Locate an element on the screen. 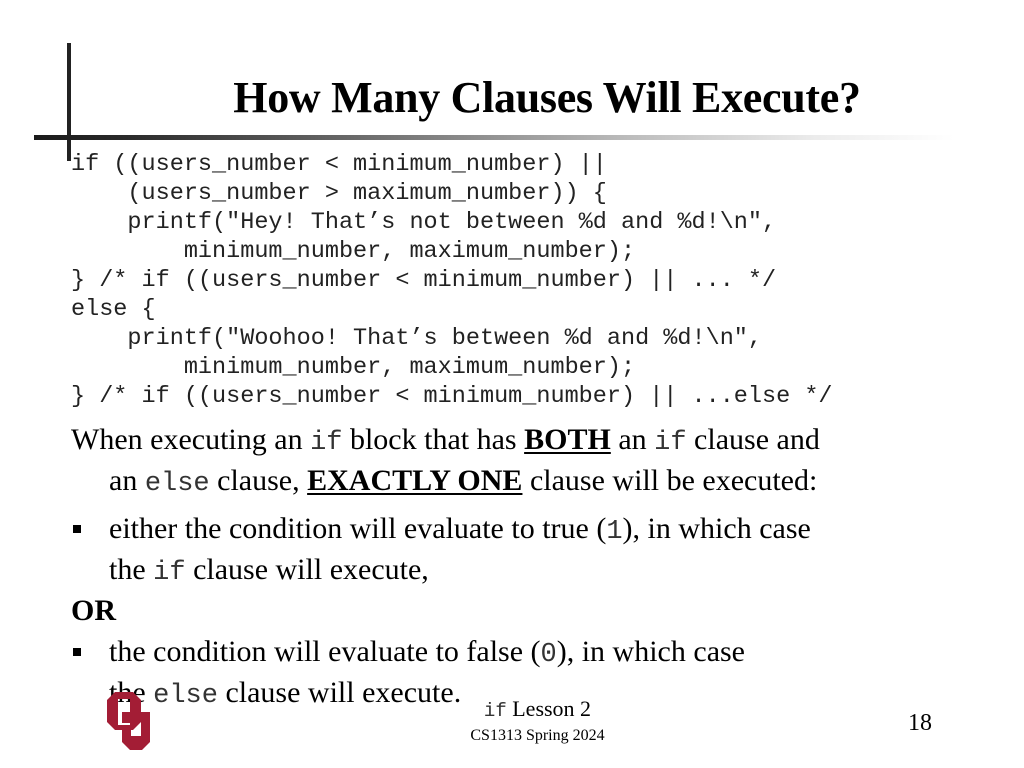  slide-footer: if Lesson 2 CS1313 Spring 2024 is located at coordinates (512, 722).